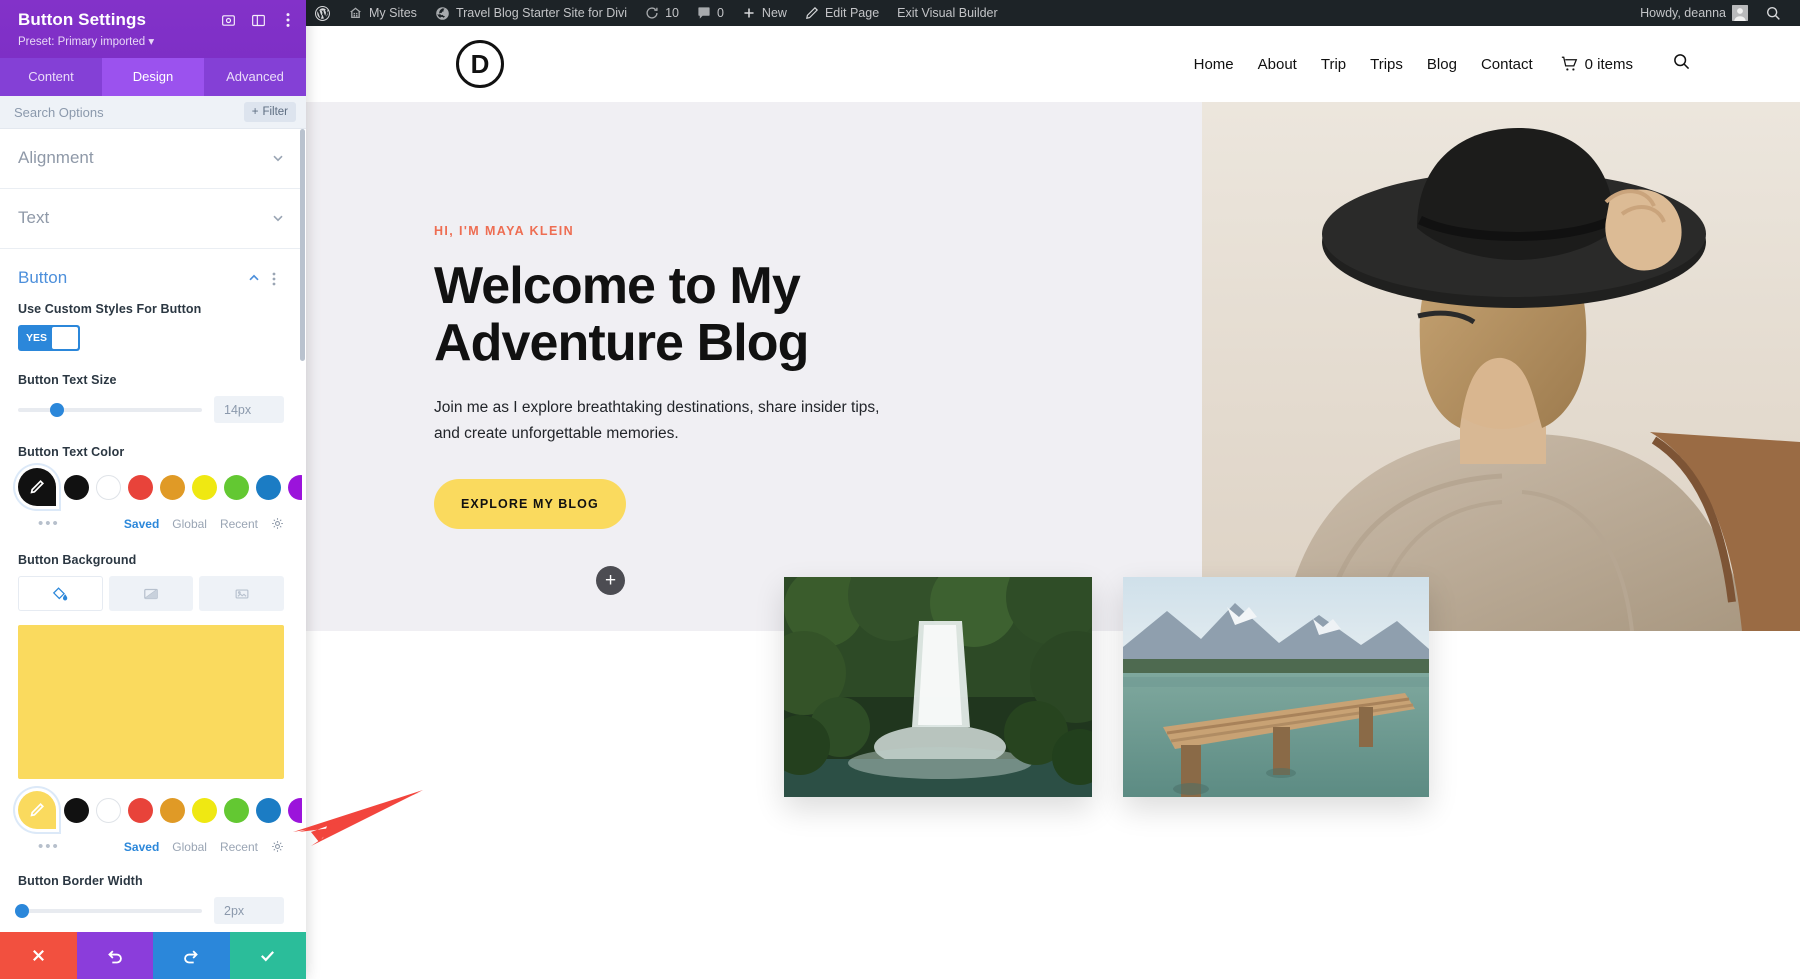  I want to click on cart-button: 0 items, so click(1597, 64).